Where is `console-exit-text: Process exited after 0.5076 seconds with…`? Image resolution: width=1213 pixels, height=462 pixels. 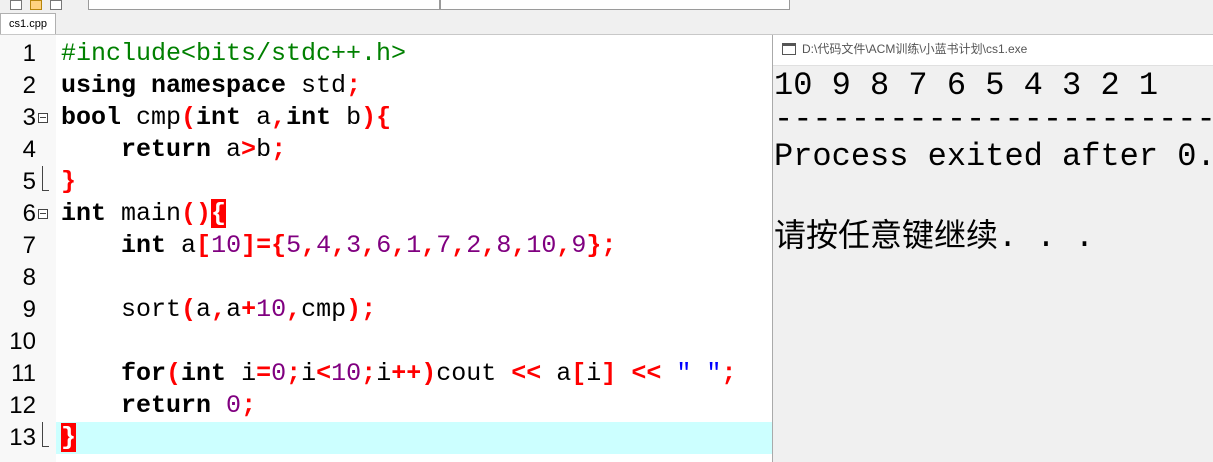 console-exit-text: Process exited after 0.5076 seconds with… is located at coordinates (993, 156).